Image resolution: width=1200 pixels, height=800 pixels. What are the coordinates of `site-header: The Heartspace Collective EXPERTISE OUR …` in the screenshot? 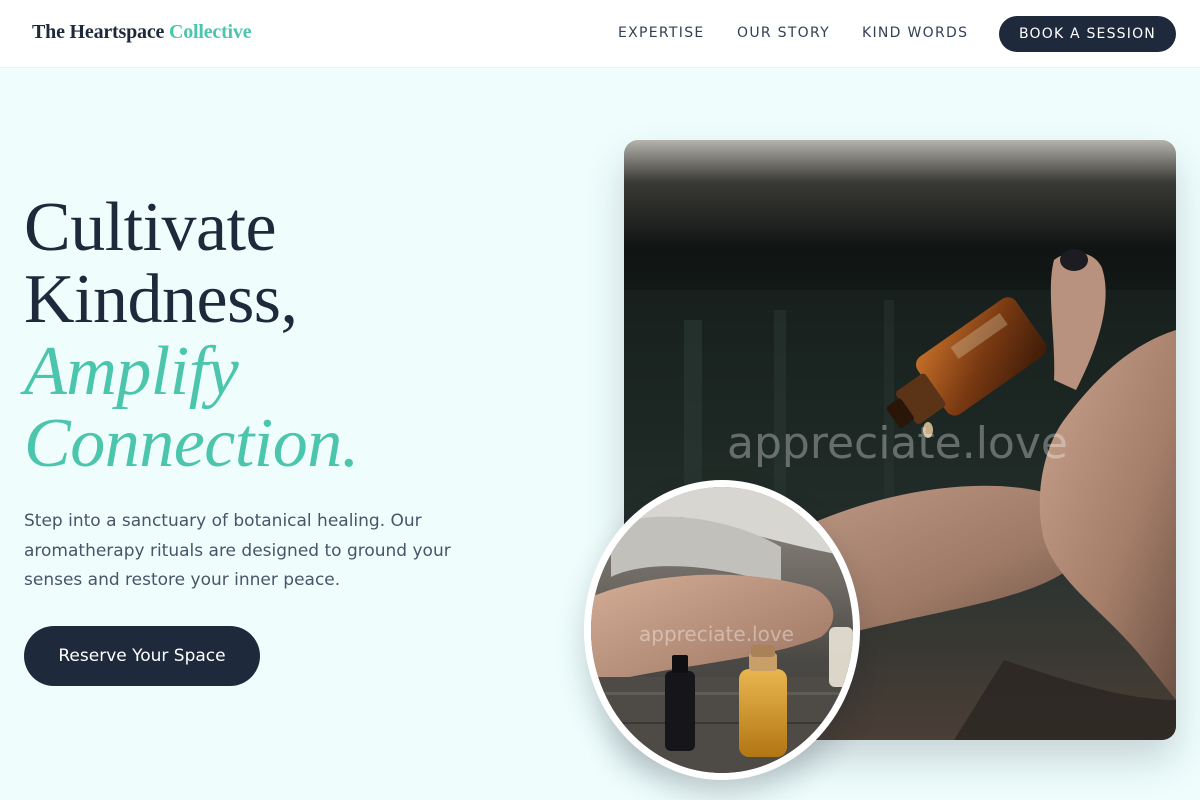 It's located at (600, 34).